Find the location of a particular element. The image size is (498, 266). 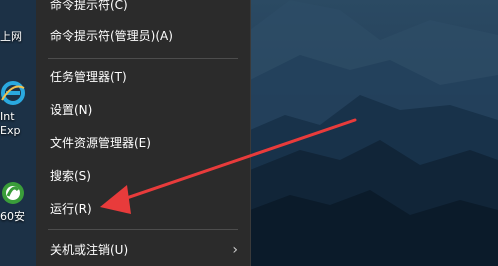

menu-item-label: 关机或注销(U) is located at coordinates (89, 250).